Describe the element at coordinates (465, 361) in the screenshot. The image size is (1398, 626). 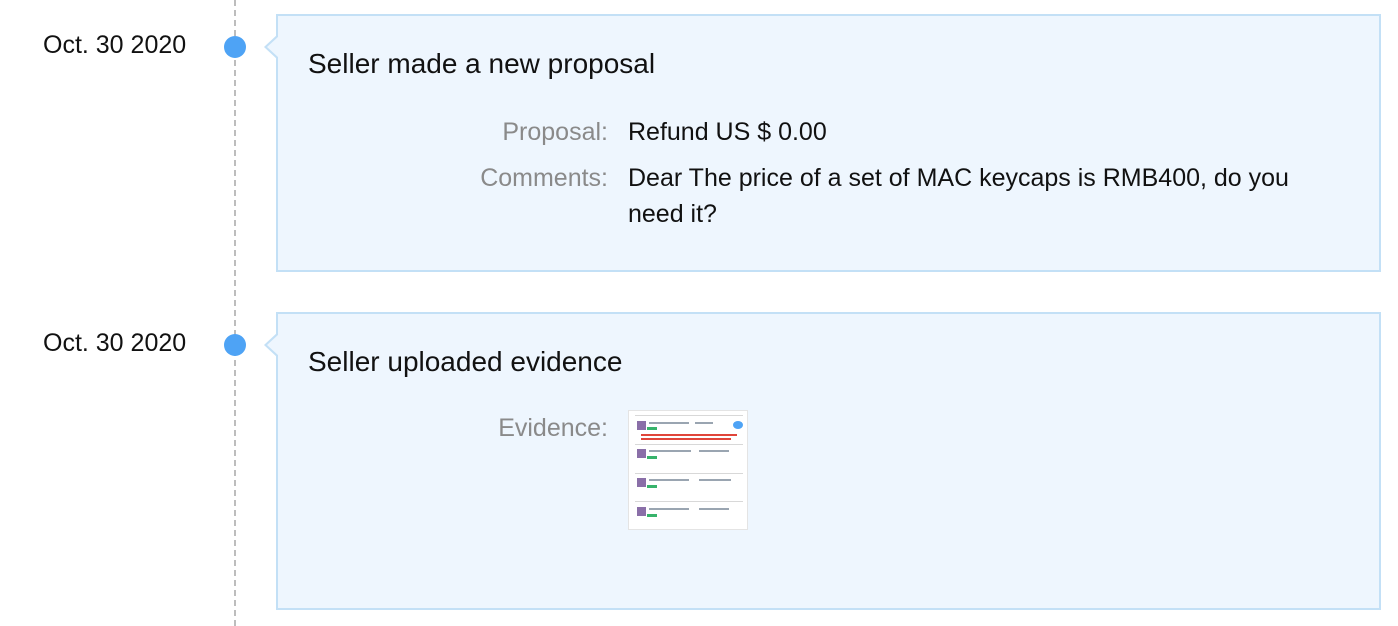
I see `event-title: Seller uploaded evidence` at that location.